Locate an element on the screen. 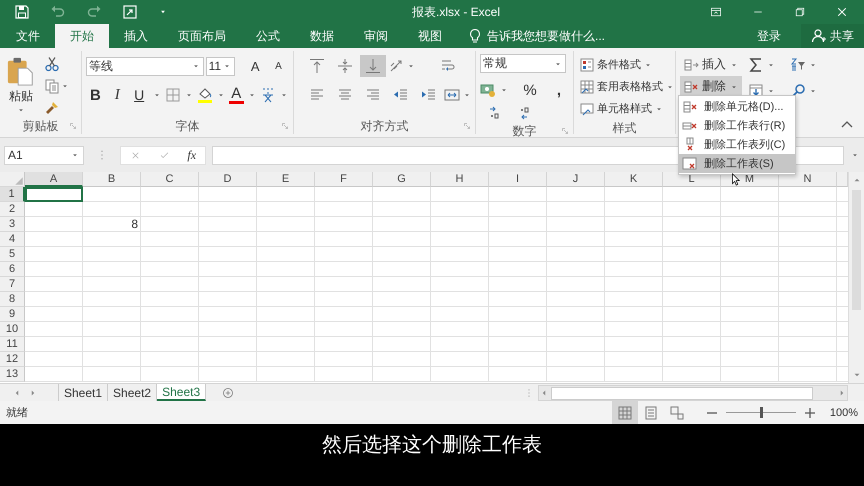  column-header: B is located at coordinates (112, 179).